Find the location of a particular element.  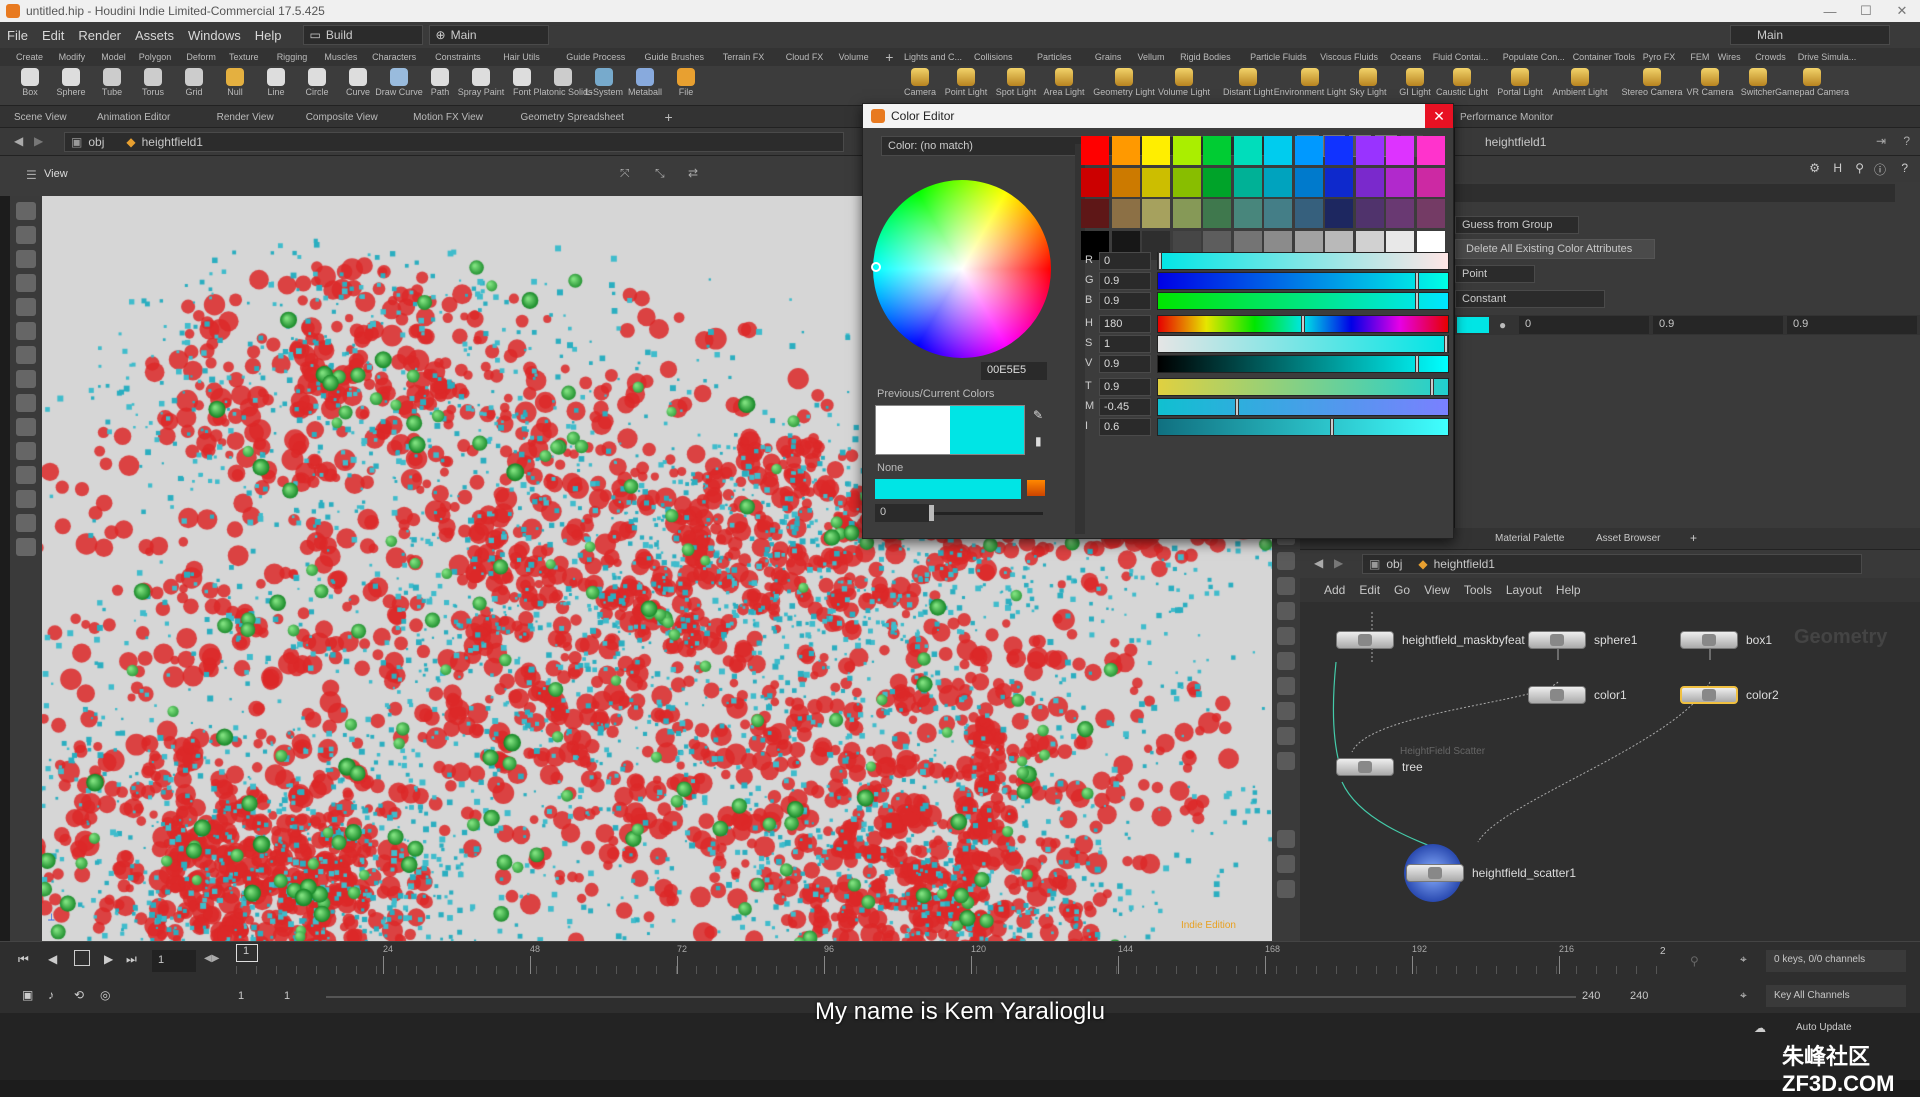

shelf-tab-oceans: Oceans is located at coordinates (1405, 57).